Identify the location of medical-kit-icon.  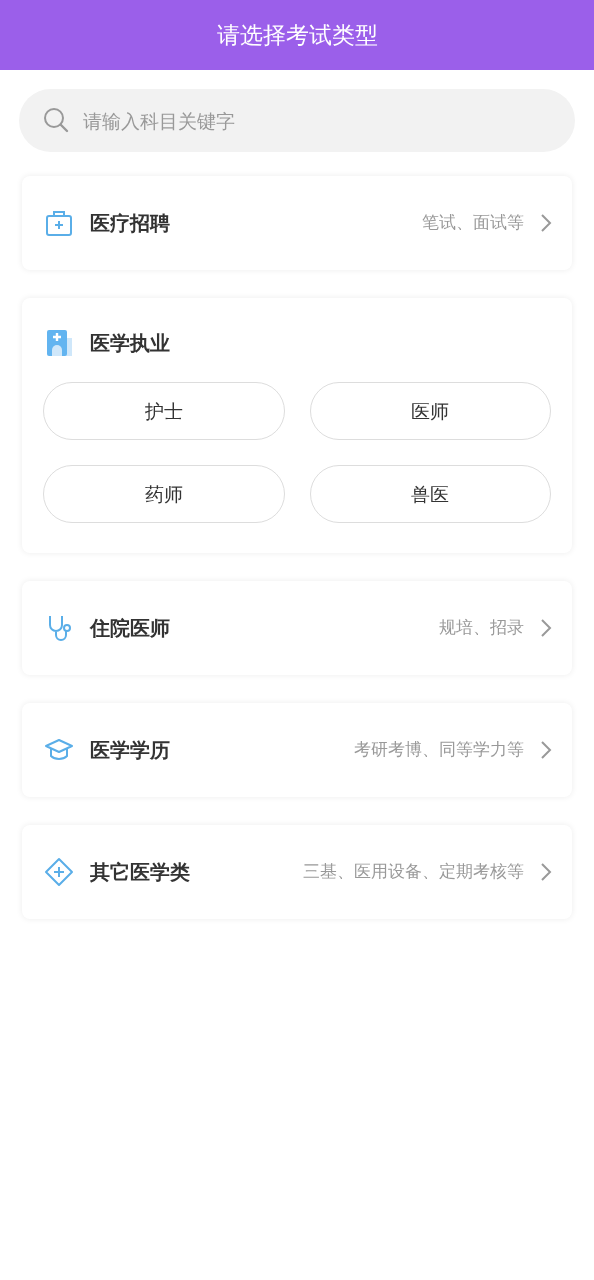
(59, 223).